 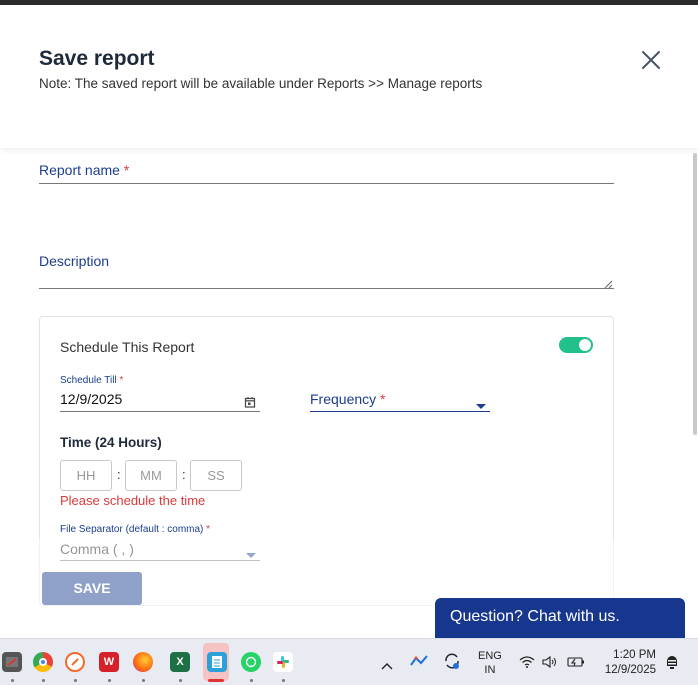 What do you see at coordinates (490, 670) in the screenshot?
I see `region-code: IN` at bounding box center [490, 670].